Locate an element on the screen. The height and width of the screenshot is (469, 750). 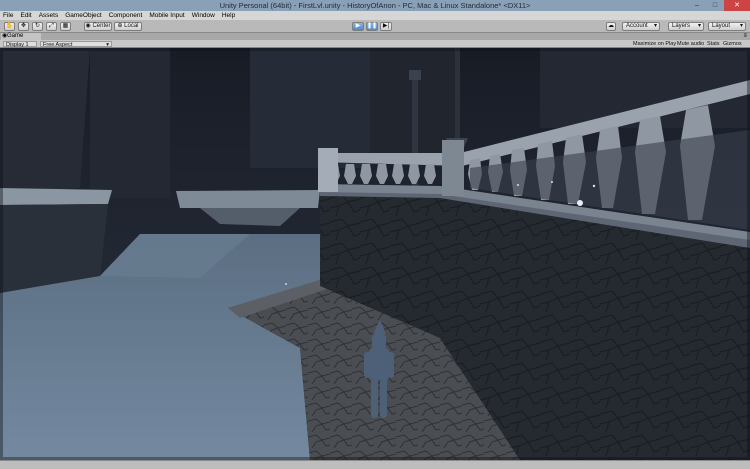
rect-tool-icon: ▦ is located at coordinates (65, 26).